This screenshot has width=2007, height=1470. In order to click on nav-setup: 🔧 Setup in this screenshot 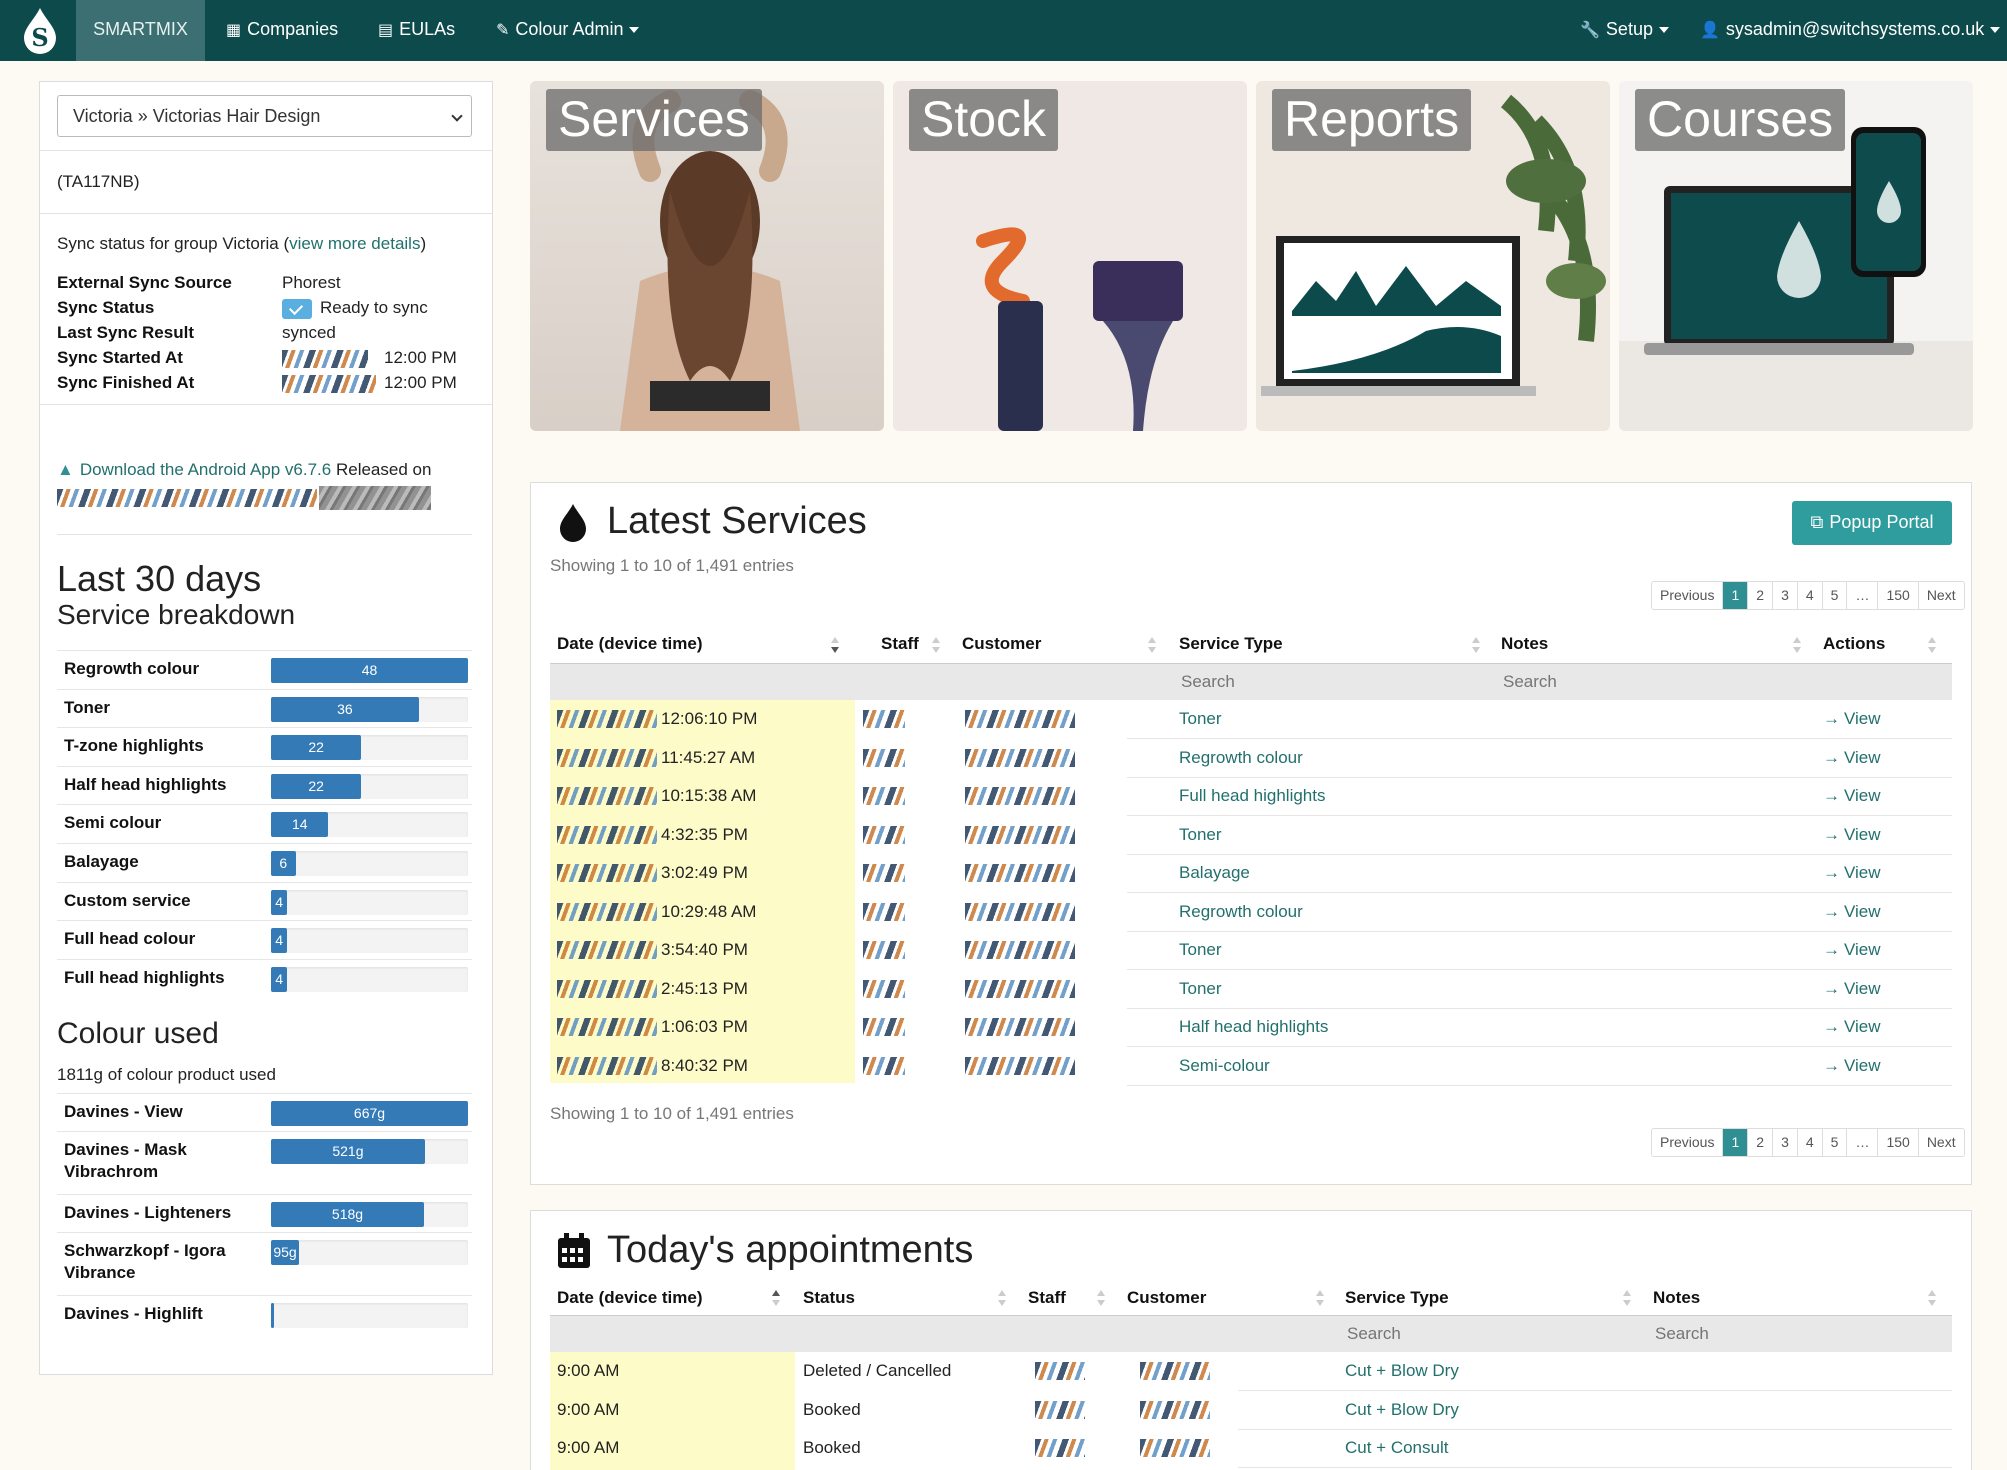, I will do `click(1624, 30)`.